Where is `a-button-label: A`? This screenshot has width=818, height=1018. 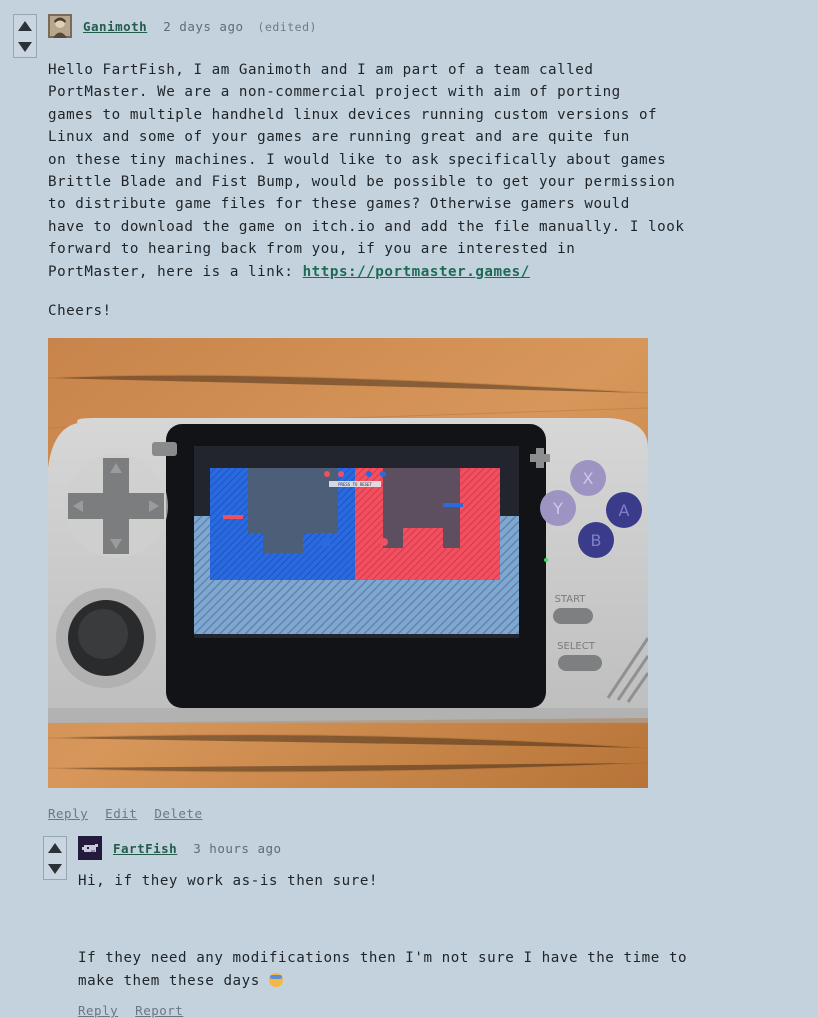
a-button-label: A is located at coordinates (624, 510).